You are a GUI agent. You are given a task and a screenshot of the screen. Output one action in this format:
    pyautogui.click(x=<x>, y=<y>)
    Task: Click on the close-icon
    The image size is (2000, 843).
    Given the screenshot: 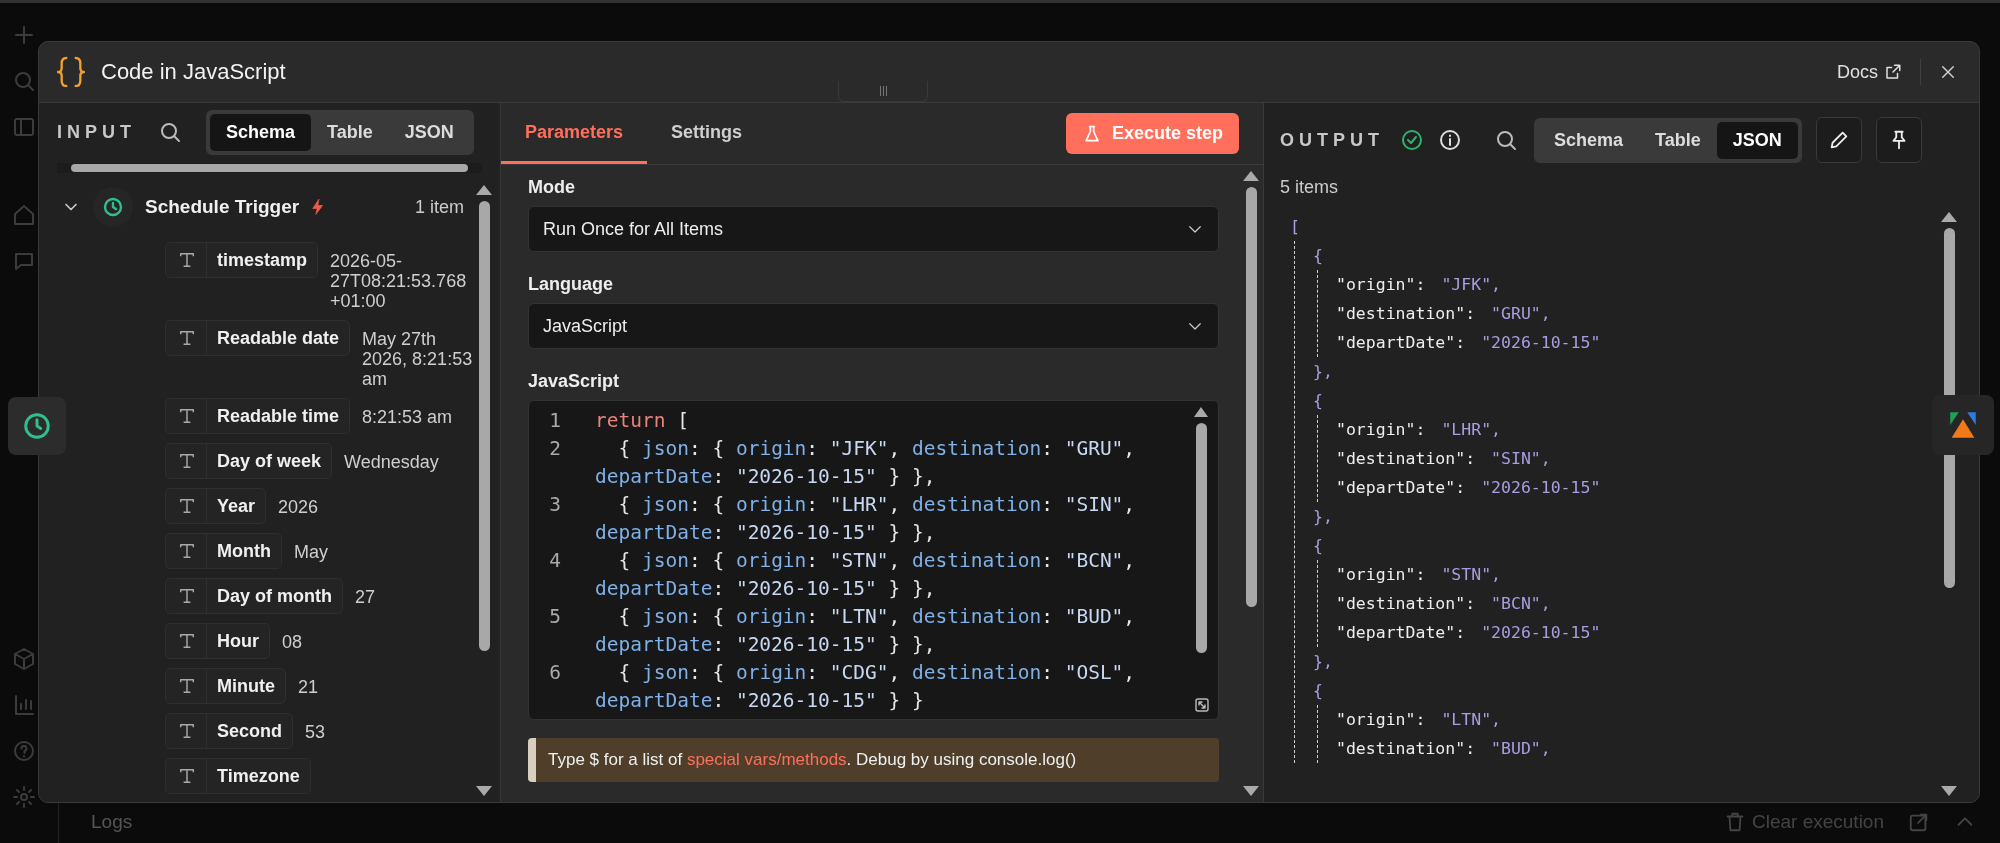 What is the action you would take?
    pyautogui.click(x=1948, y=72)
    